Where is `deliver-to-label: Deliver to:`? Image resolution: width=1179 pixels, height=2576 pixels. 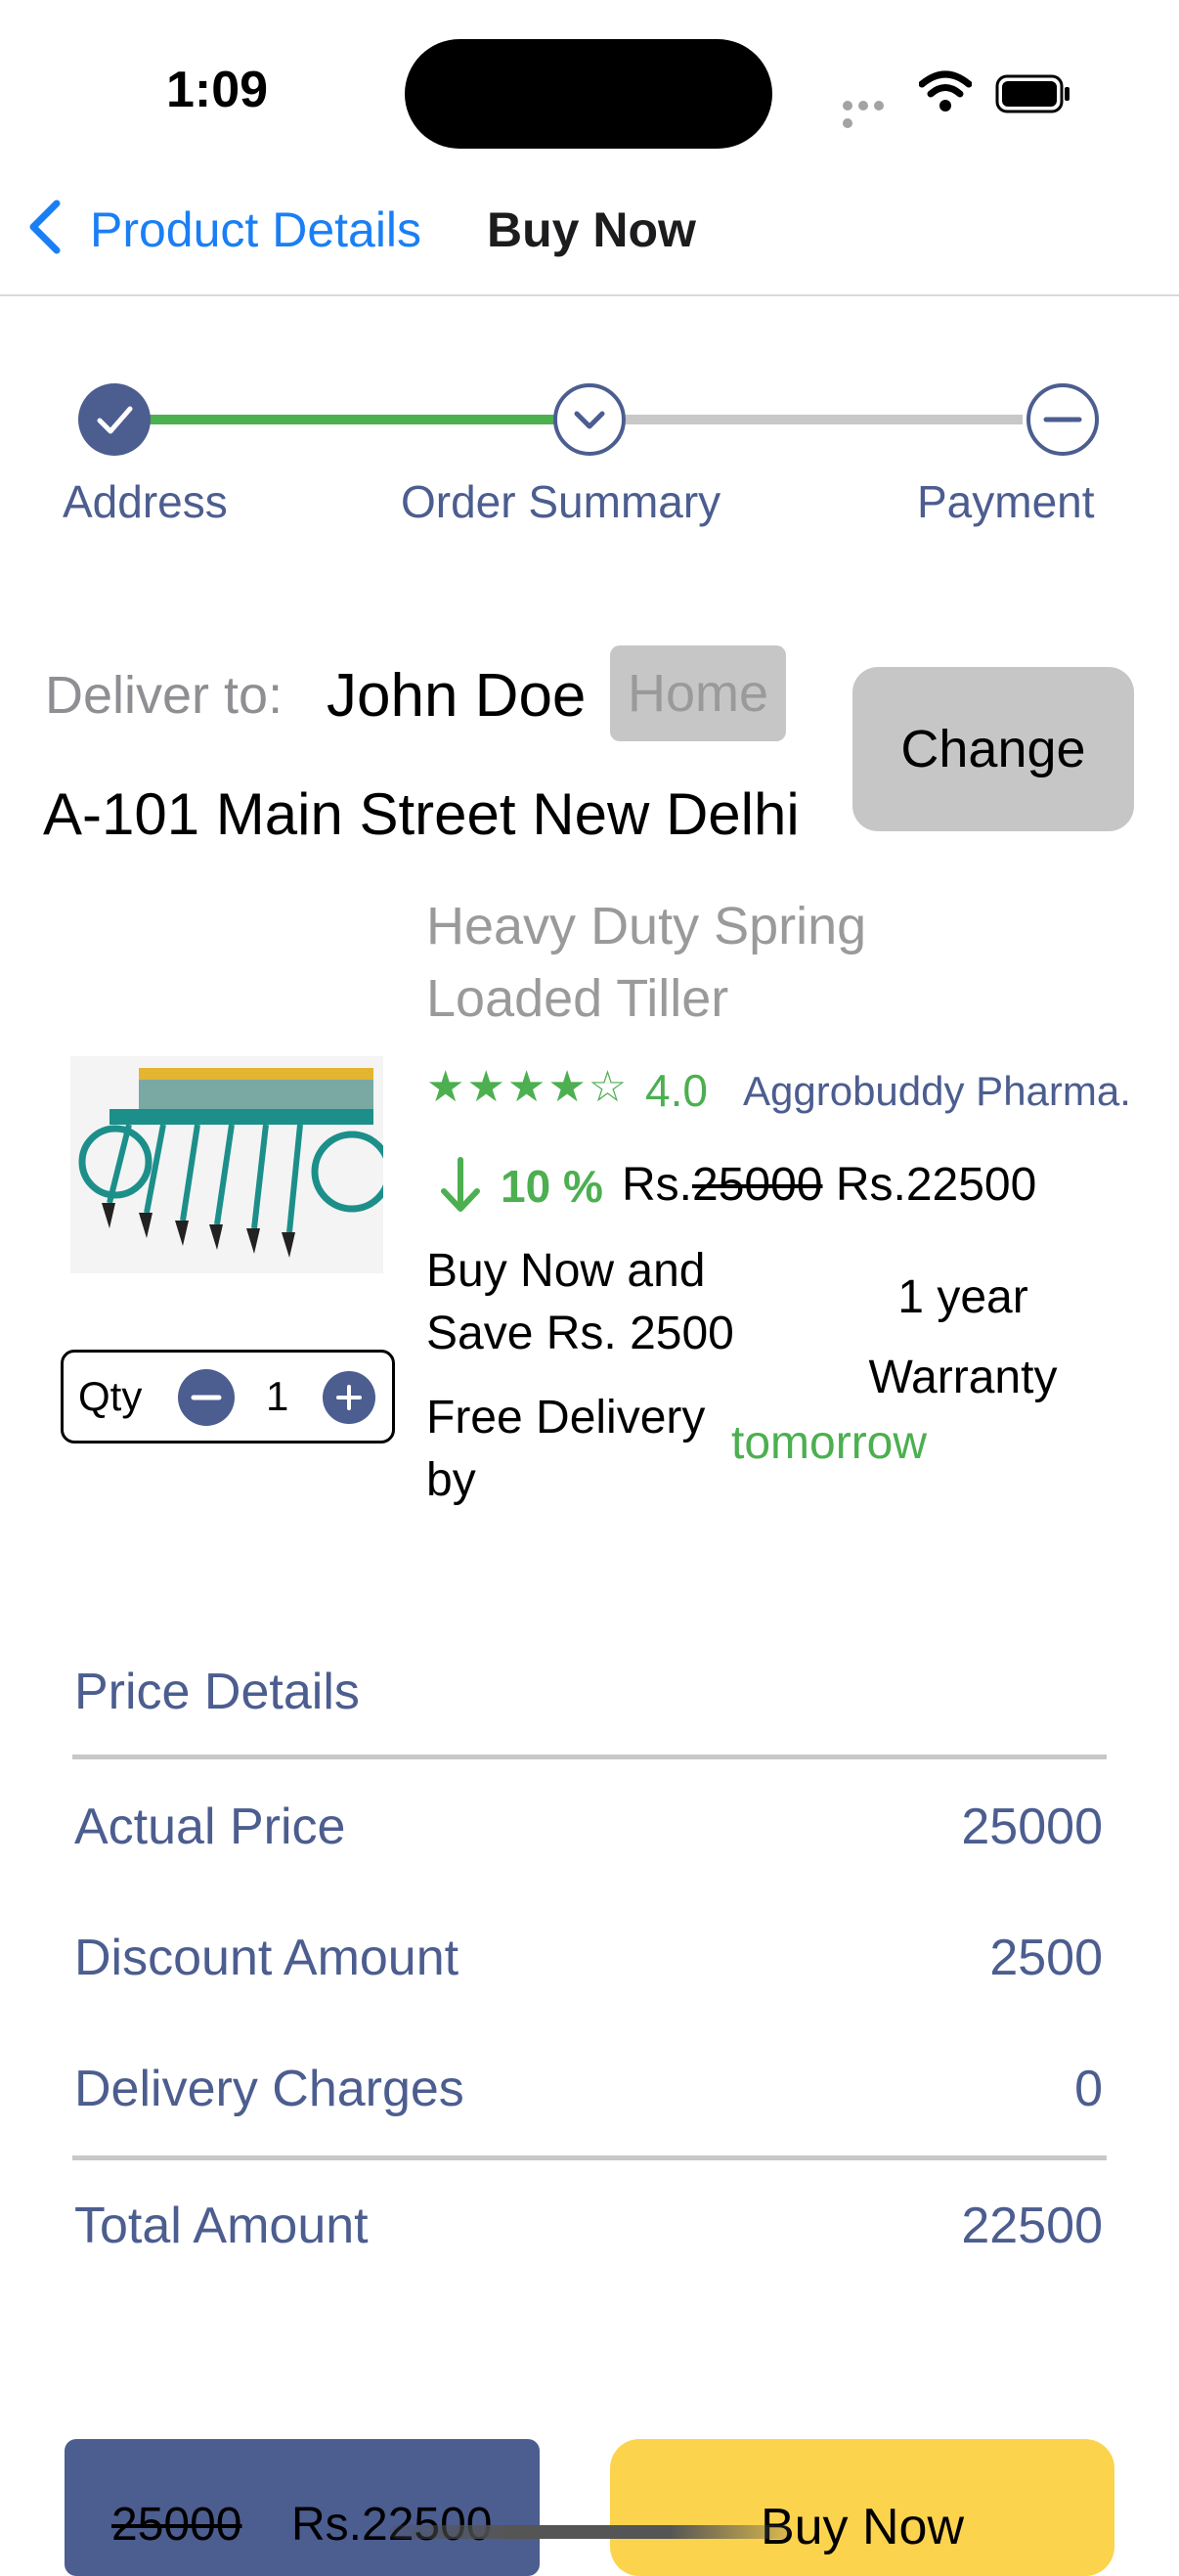 deliver-to-label: Deliver to: is located at coordinates (164, 695).